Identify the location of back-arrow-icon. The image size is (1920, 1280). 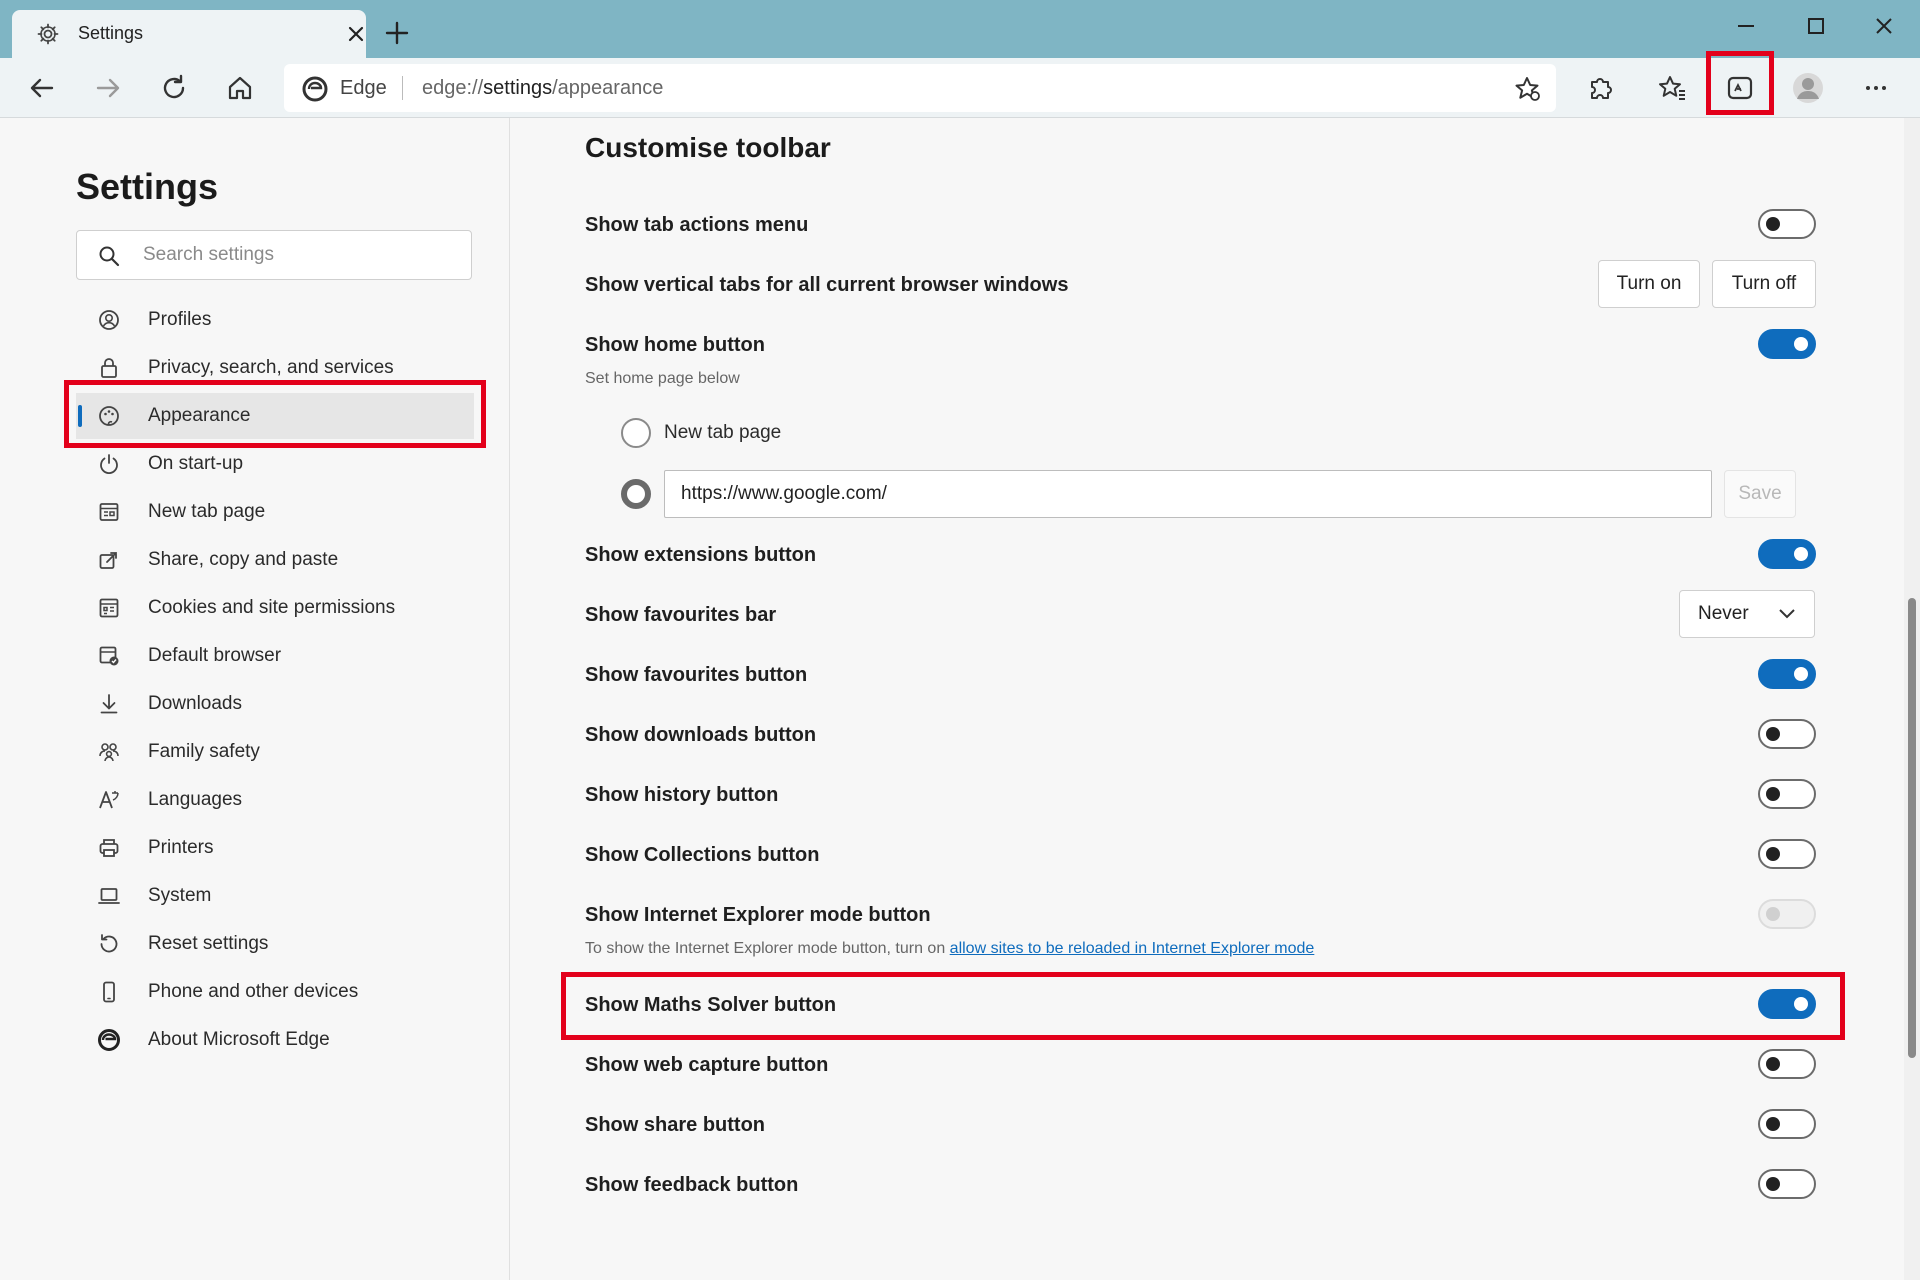
(42, 88).